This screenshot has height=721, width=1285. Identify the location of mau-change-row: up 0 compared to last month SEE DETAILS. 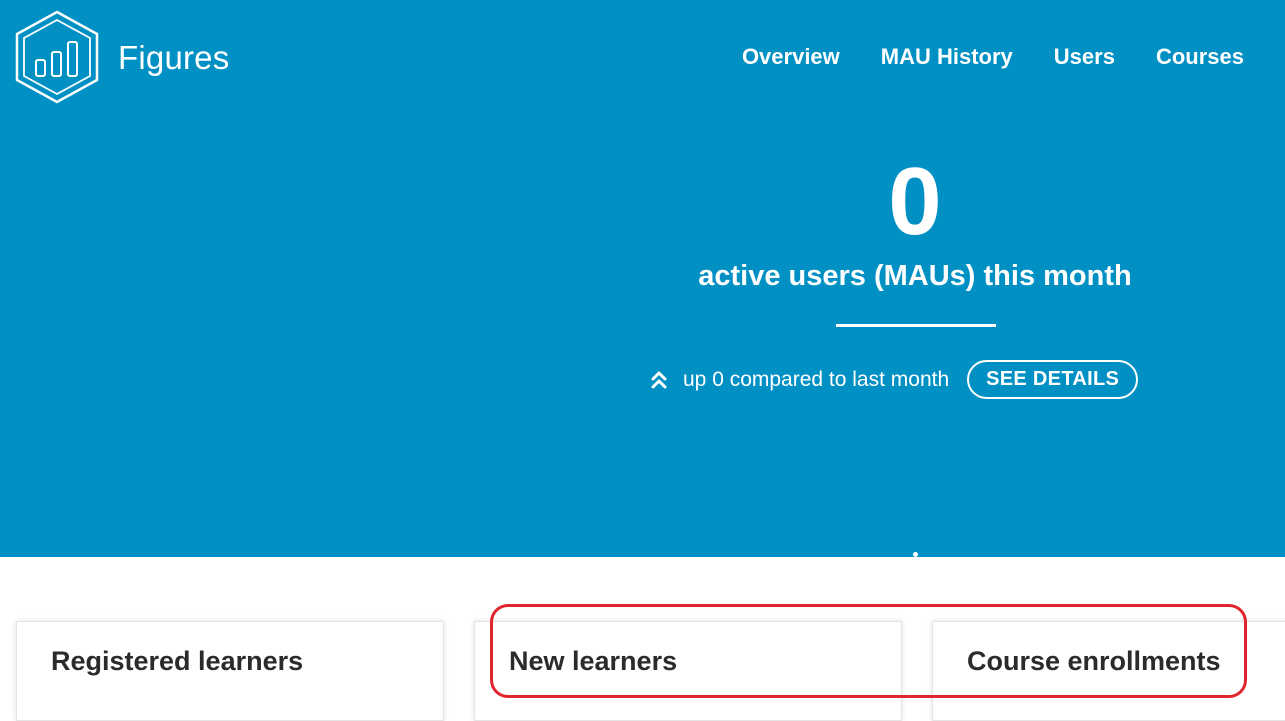
(895, 379).